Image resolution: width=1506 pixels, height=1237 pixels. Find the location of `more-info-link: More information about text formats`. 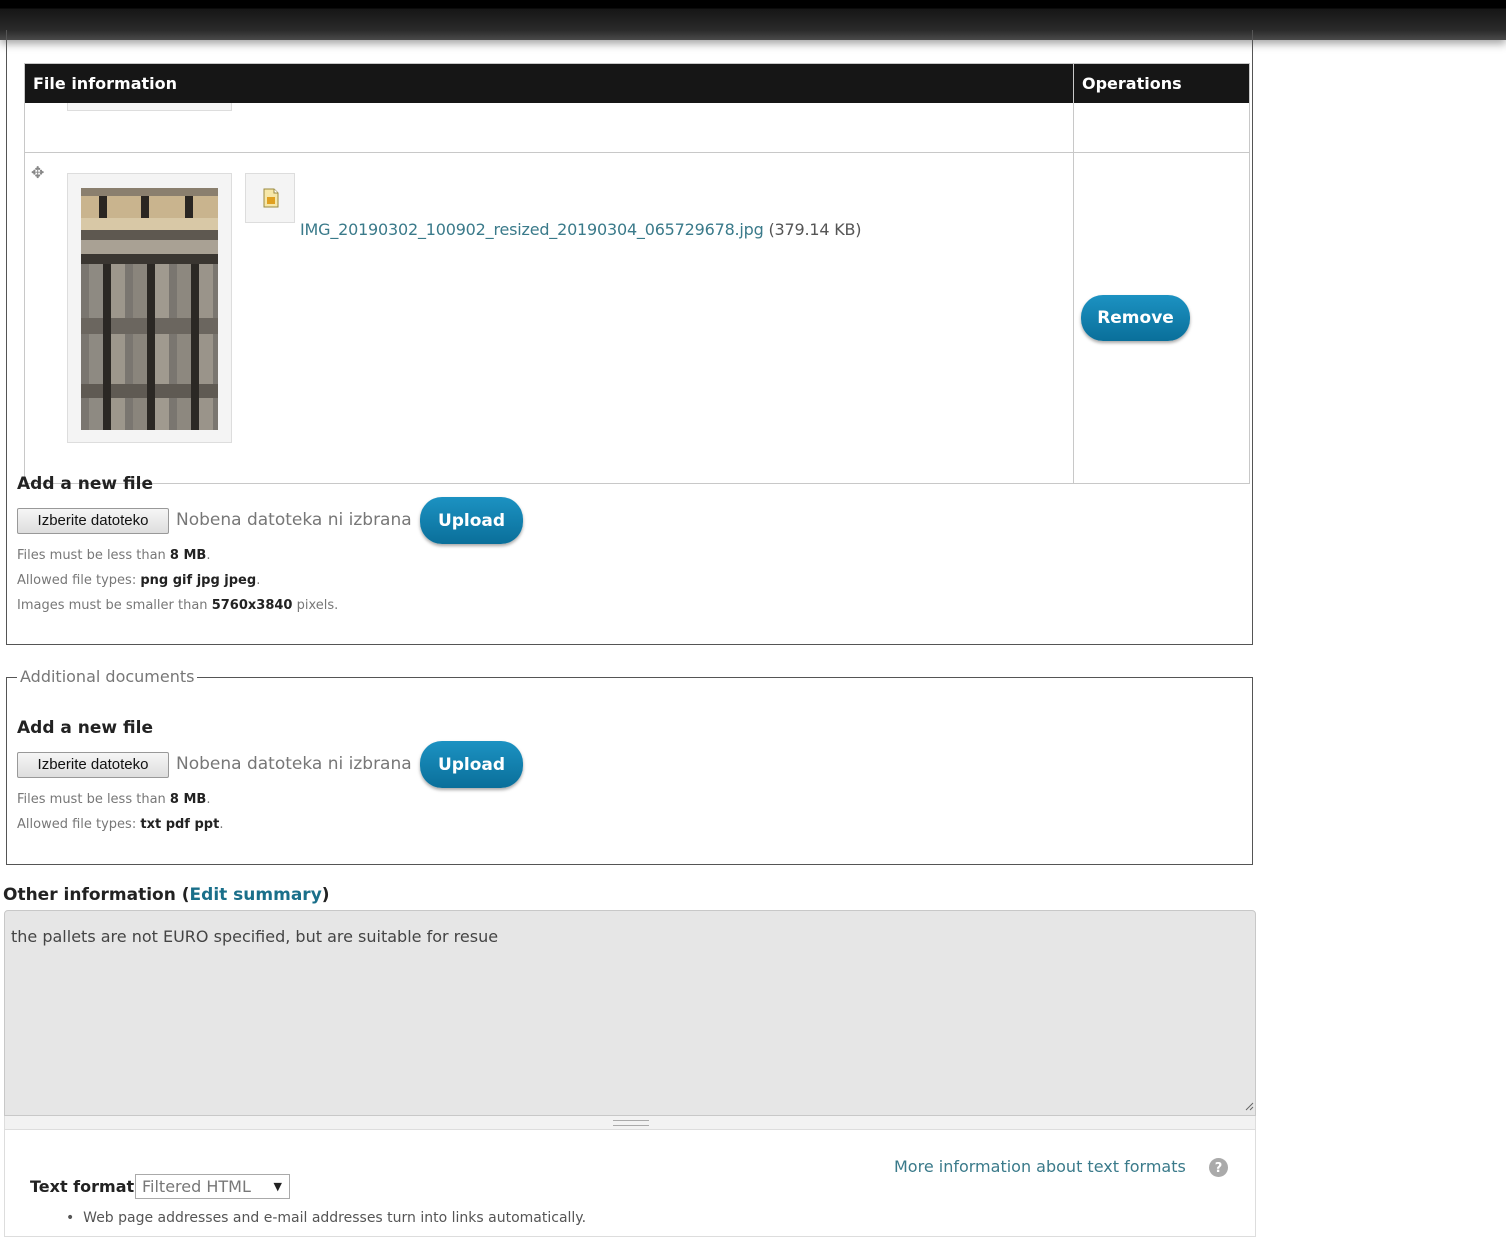

more-info-link: More information about text formats is located at coordinates (1040, 1166).